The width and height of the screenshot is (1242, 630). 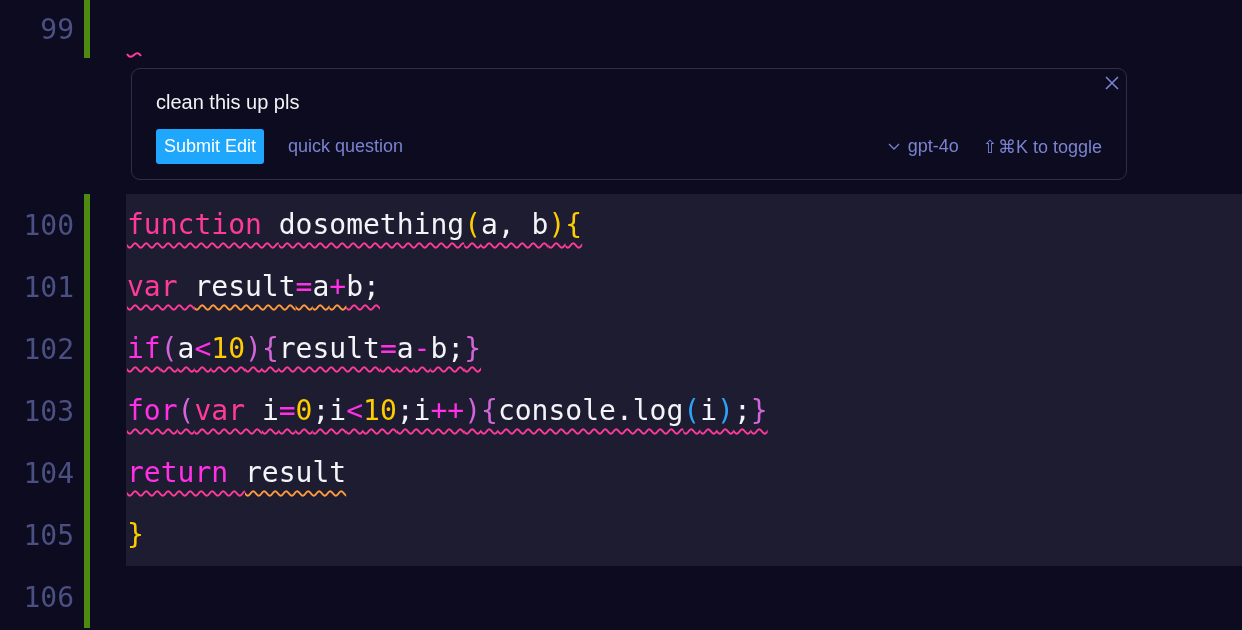 I want to click on line-number: 105, so click(x=48, y=535).